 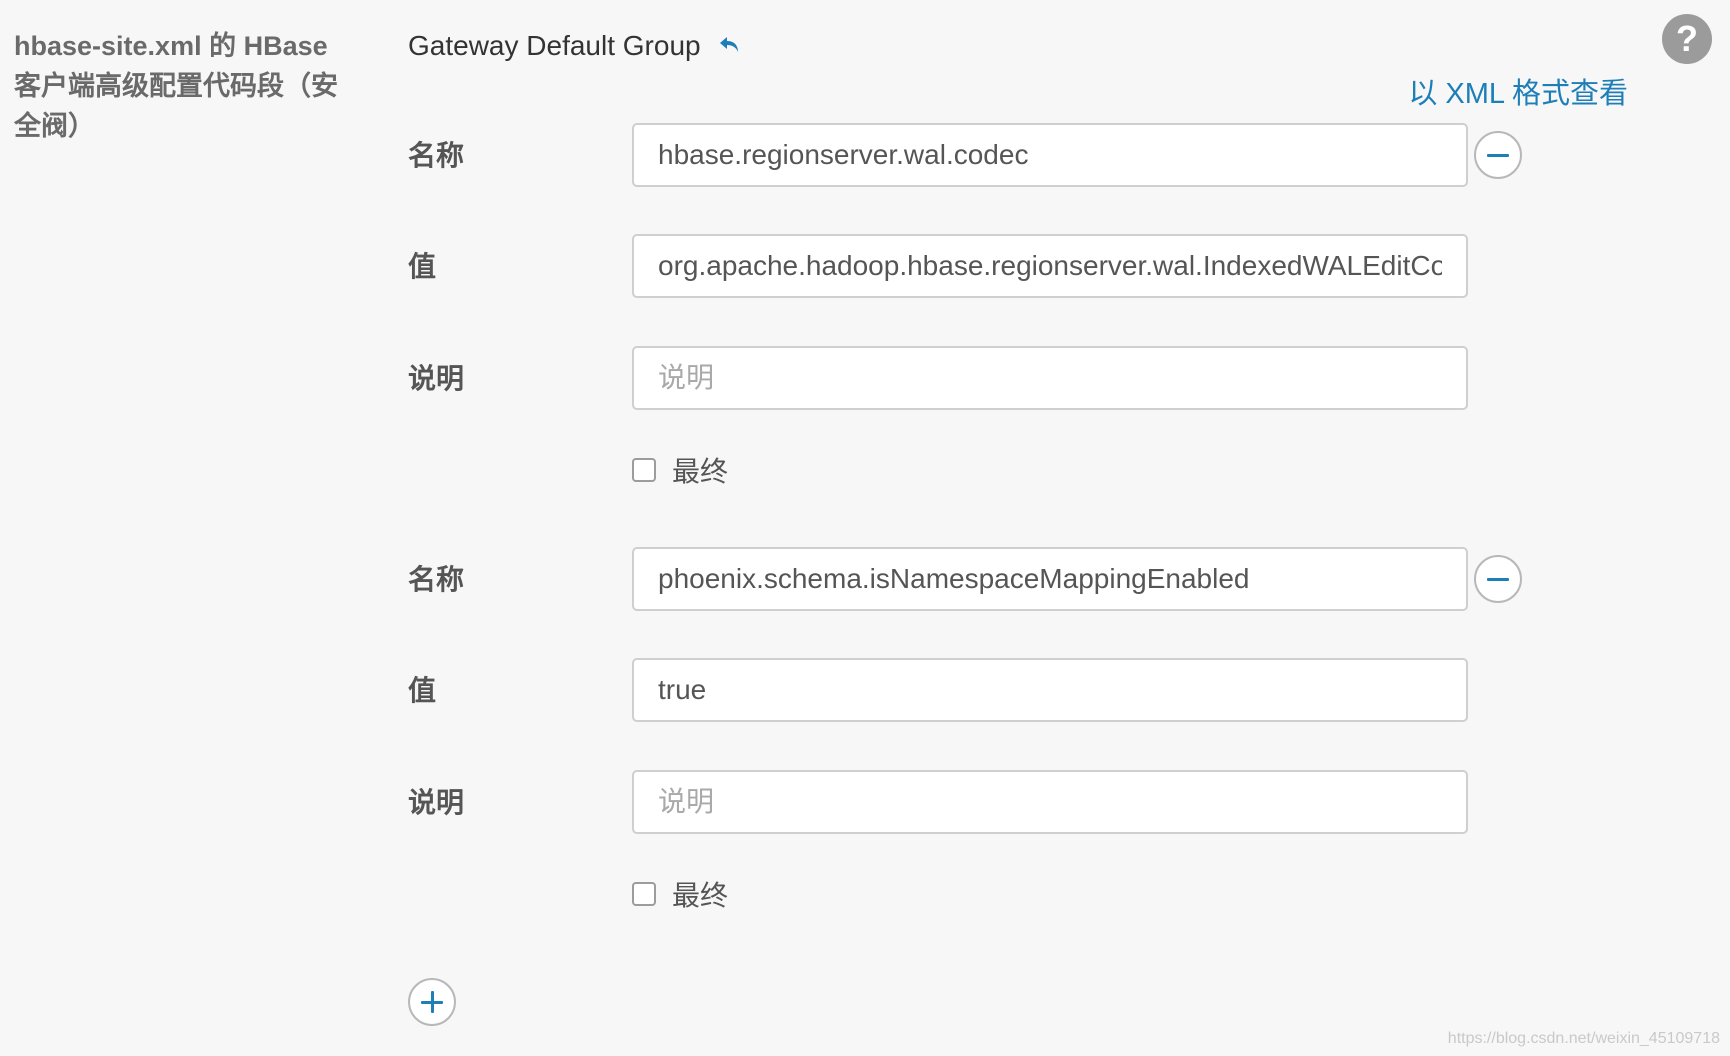 What do you see at coordinates (432, 1002) in the screenshot?
I see `add-property-button` at bounding box center [432, 1002].